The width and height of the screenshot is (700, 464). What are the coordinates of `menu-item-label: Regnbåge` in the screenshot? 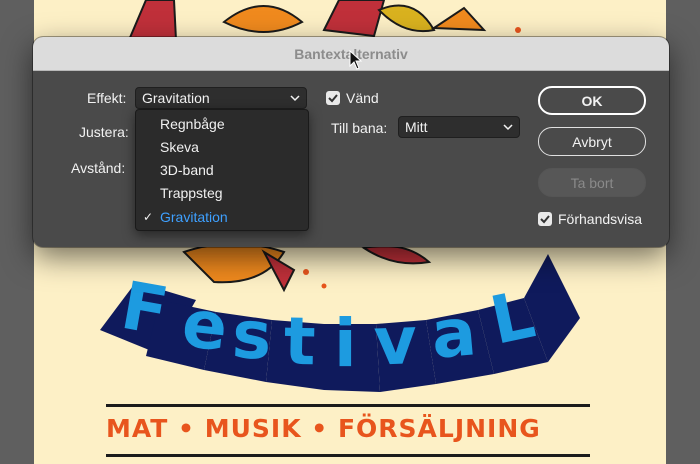 It's located at (192, 123).